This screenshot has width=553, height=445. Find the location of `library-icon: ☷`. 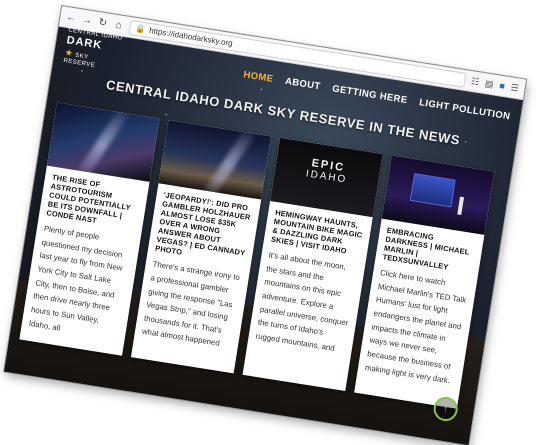

library-icon: ☷ is located at coordinates (475, 82).